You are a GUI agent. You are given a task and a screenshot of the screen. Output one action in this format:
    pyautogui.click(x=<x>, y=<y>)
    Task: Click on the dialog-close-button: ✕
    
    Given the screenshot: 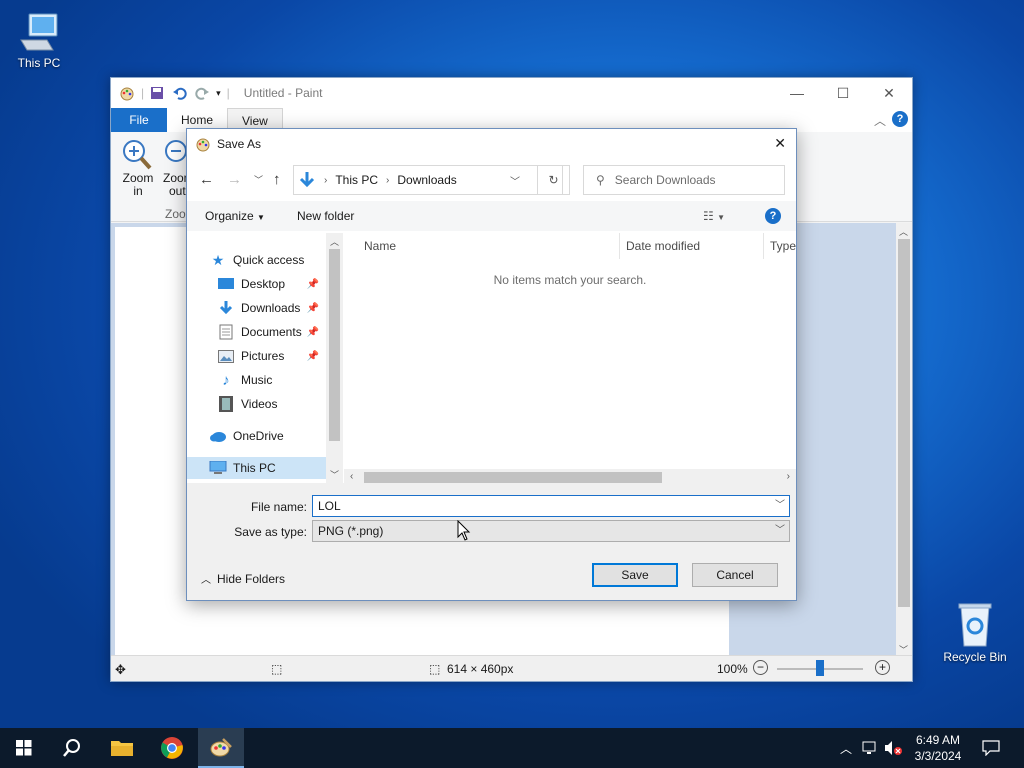 What is the action you would take?
    pyautogui.click(x=780, y=143)
    